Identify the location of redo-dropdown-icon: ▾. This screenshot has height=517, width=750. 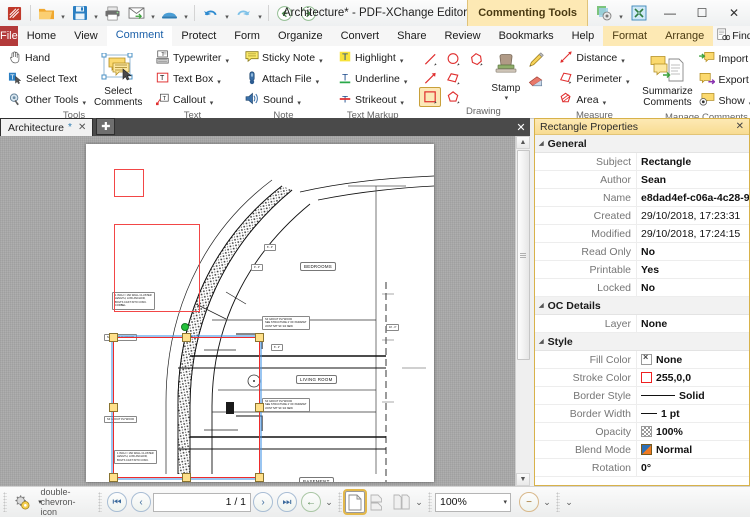
(260, 13).